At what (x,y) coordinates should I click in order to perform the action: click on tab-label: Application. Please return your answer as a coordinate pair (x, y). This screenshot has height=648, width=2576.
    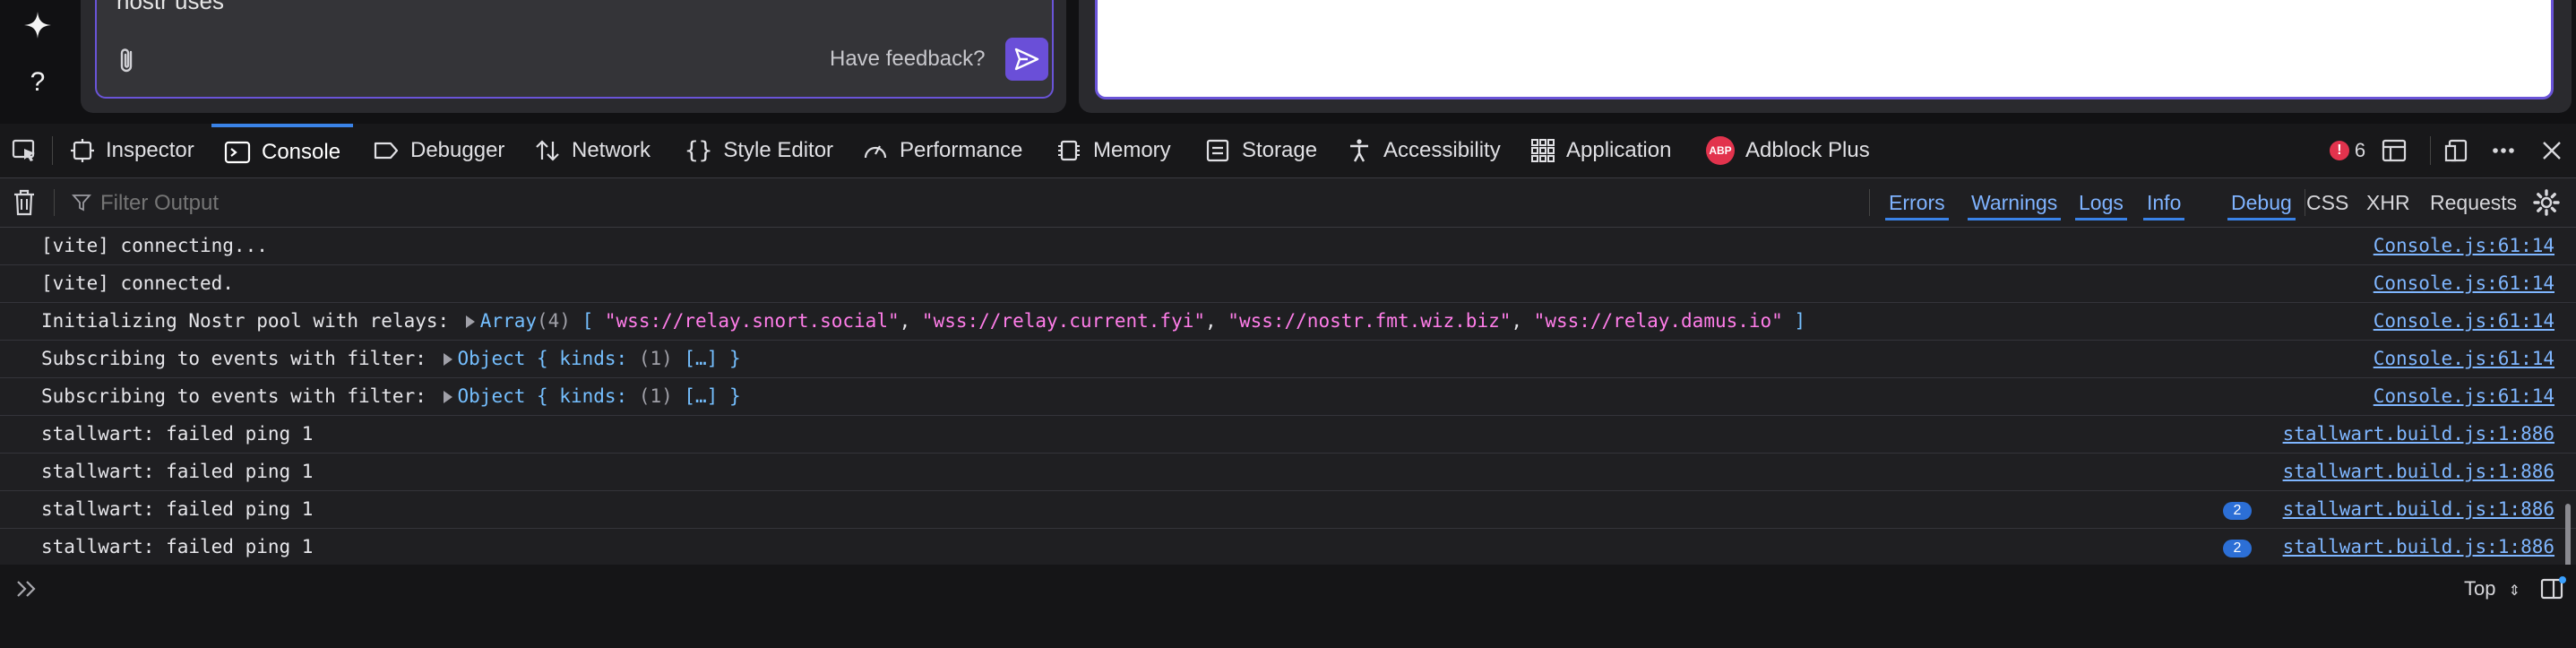
    Looking at the image, I should click on (1619, 150).